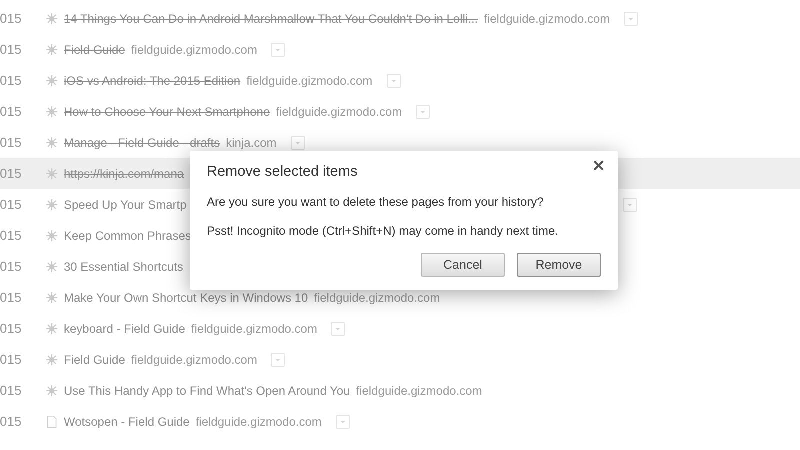 This screenshot has width=800, height=450. Describe the element at coordinates (376, 202) in the screenshot. I see `dialog-message: Are you sure you want to delete these pages from your history?` at that location.